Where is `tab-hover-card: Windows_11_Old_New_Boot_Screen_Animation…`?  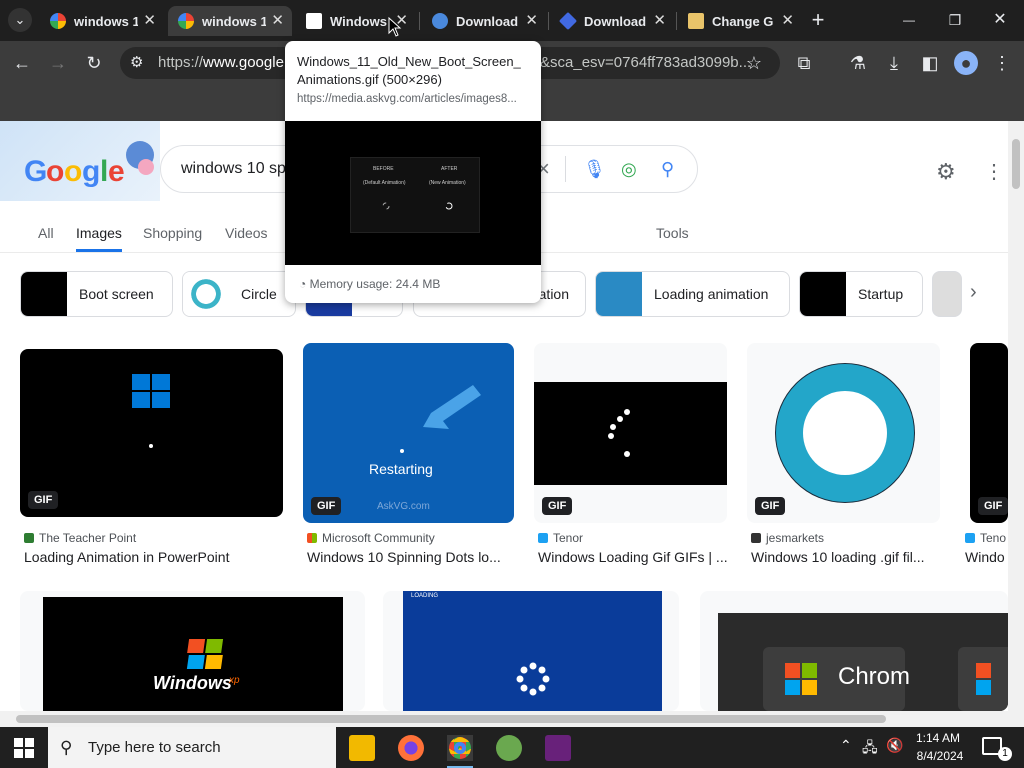
tab-hover-card: Windows_11_Old_New_Boot_Screen_Animation… is located at coordinates (413, 172).